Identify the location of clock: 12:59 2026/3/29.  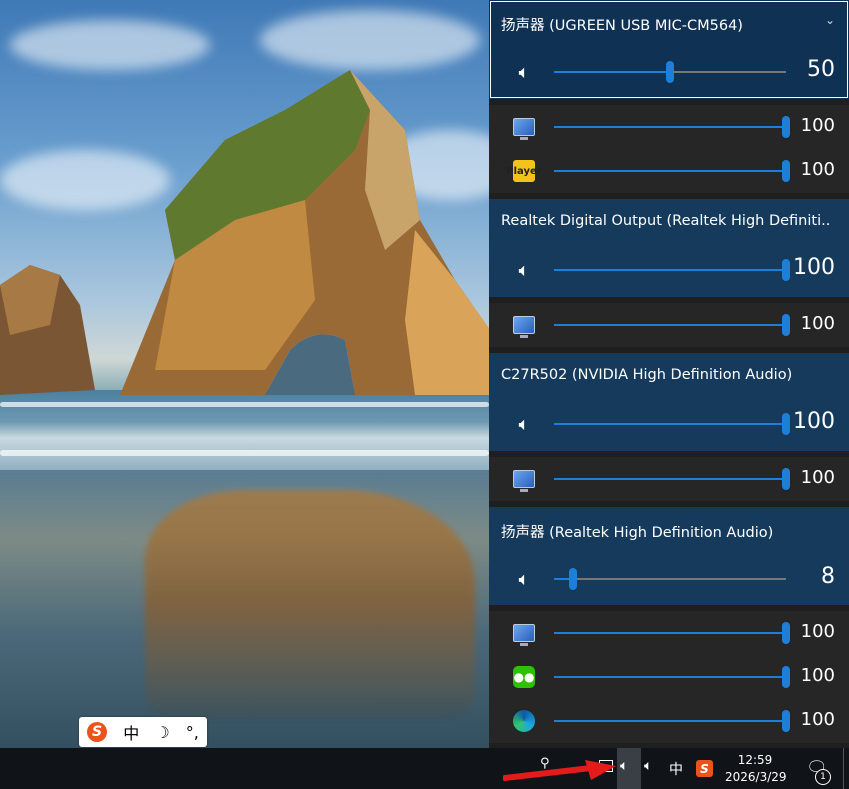
(756, 769).